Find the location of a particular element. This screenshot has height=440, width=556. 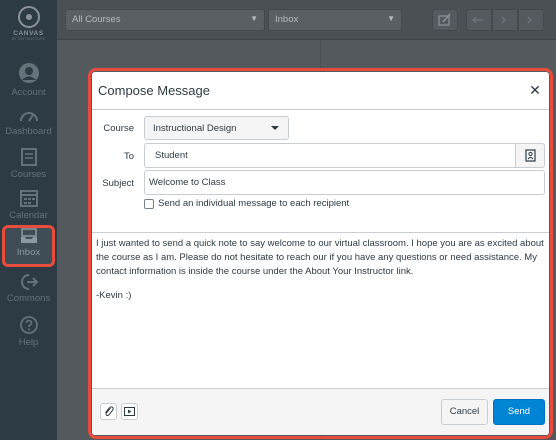

attach-file-button is located at coordinates (108, 411).